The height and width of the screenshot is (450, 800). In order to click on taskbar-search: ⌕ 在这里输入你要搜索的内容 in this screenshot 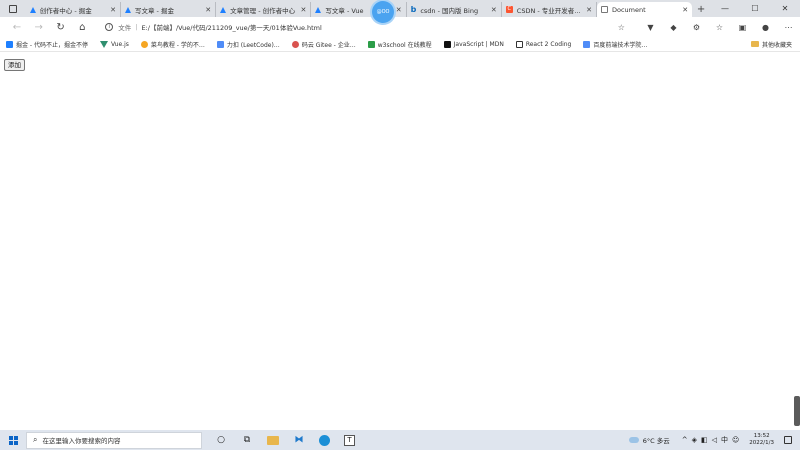, I will do `click(114, 440)`.